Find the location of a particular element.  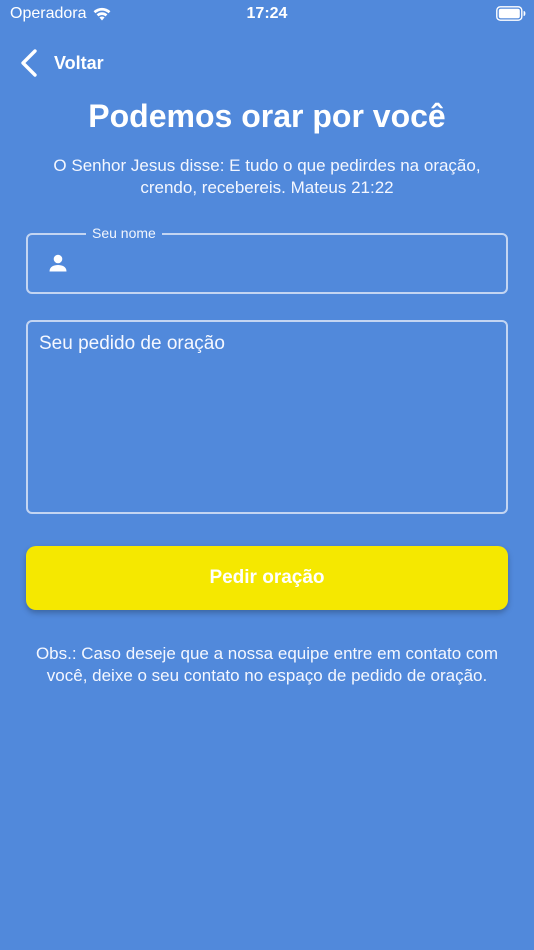

name-field-label: Seu nome is located at coordinates (124, 233).